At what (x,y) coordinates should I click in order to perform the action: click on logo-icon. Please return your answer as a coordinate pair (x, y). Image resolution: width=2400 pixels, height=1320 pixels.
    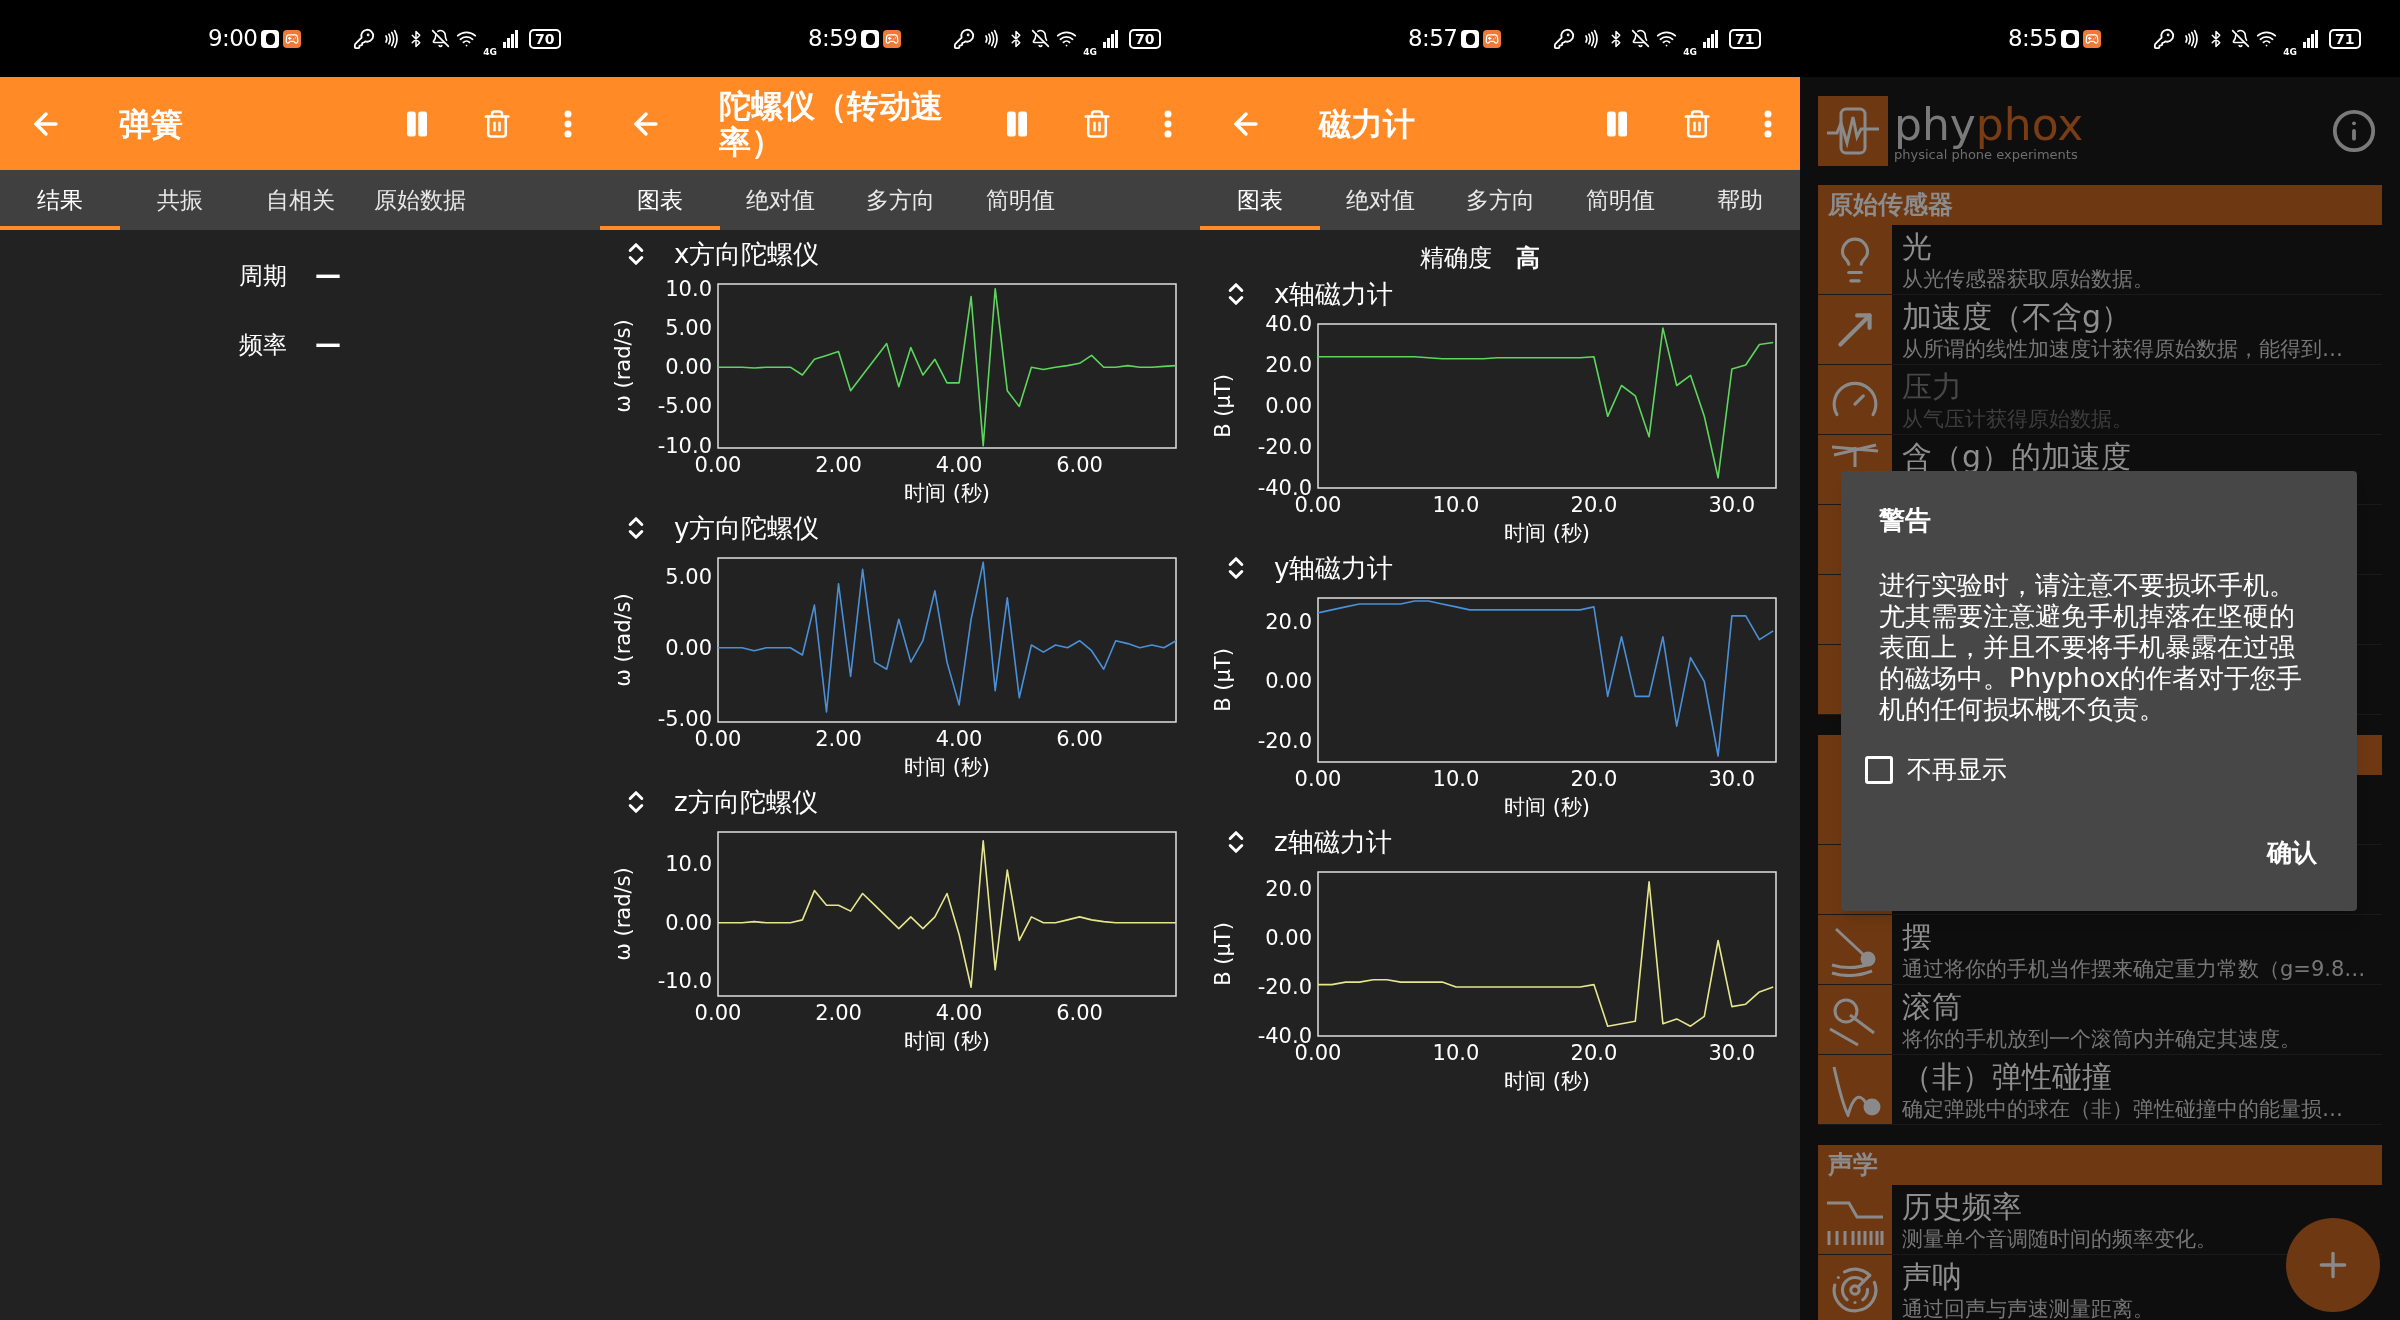
    Looking at the image, I should click on (1853, 131).